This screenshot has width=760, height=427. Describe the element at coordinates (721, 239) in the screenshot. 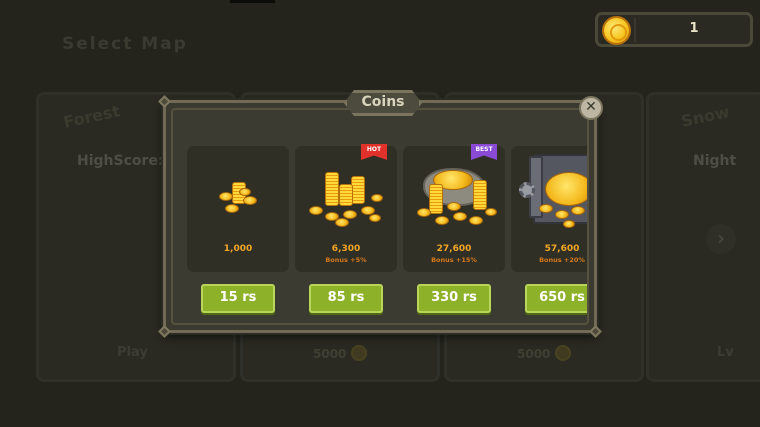

I see `next-arrow-icon: ›` at that location.